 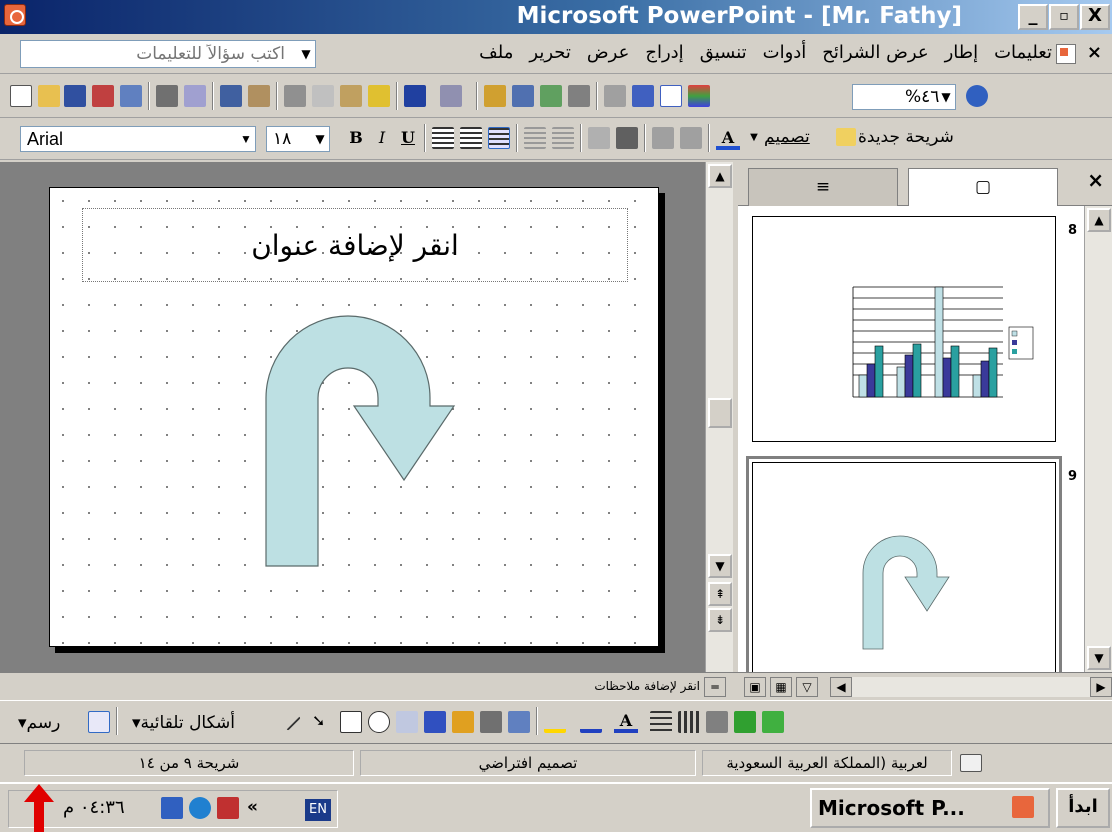 What do you see at coordinates (977, 96) in the screenshot?
I see `help-icon` at bounding box center [977, 96].